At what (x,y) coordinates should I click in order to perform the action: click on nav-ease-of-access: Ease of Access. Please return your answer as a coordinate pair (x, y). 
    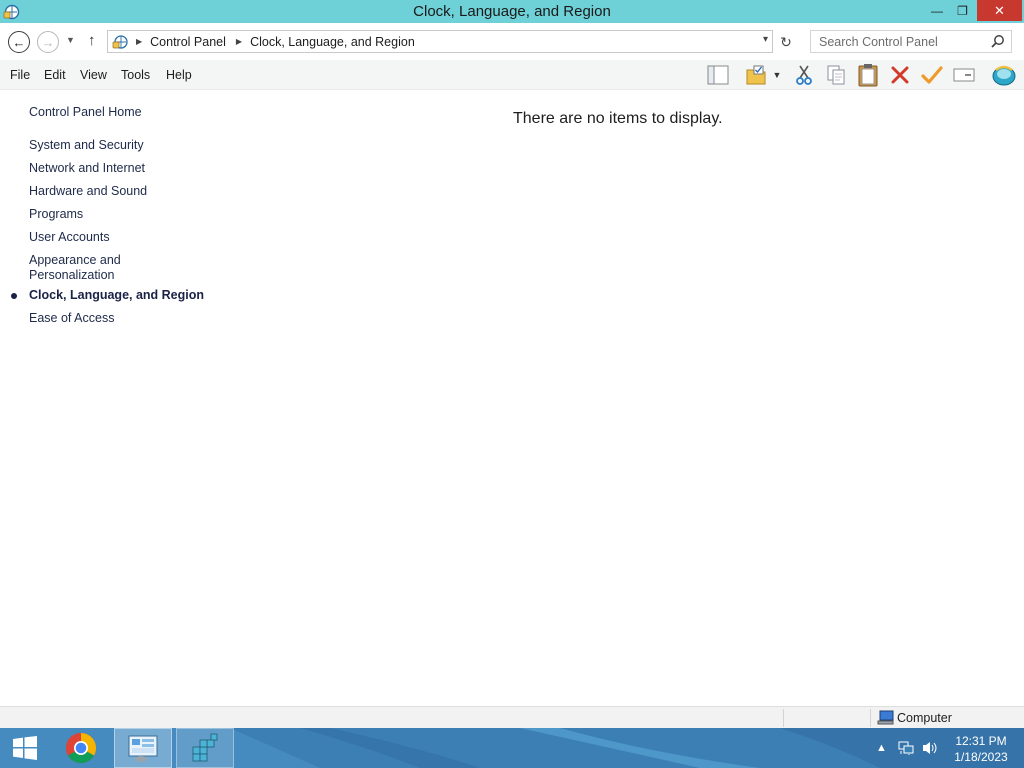
    Looking at the image, I should click on (71, 318).